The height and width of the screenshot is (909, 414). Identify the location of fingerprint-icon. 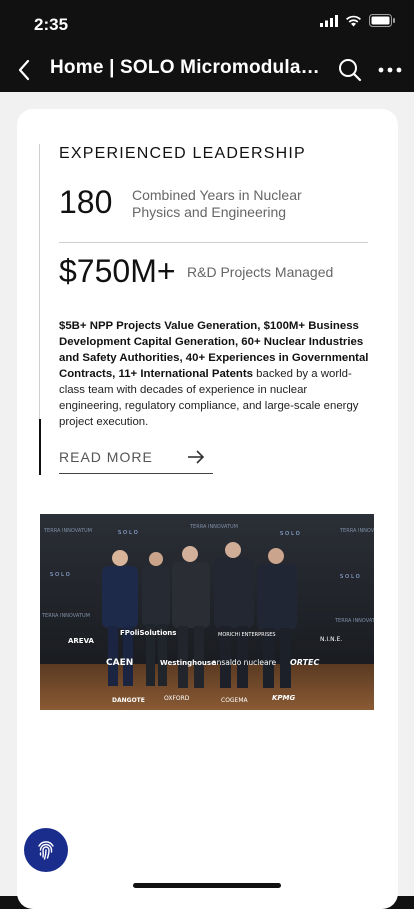
(46, 850).